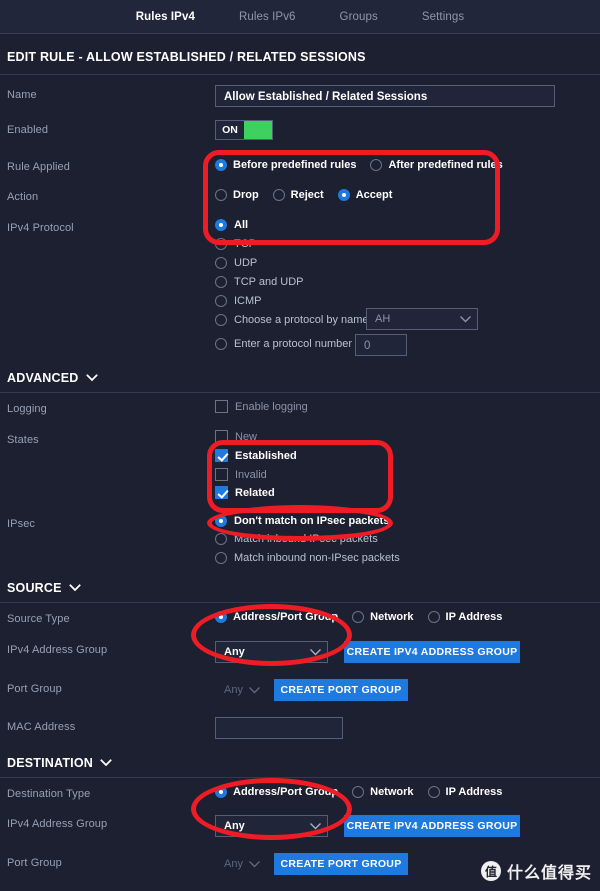 The image size is (600, 891). Describe the element at coordinates (279, 728) in the screenshot. I see `mac-address-input` at that location.